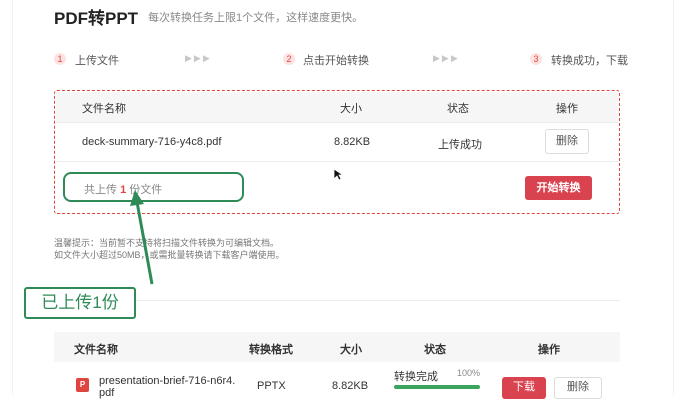  I want to click on step-2-number: 2, so click(289, 59).